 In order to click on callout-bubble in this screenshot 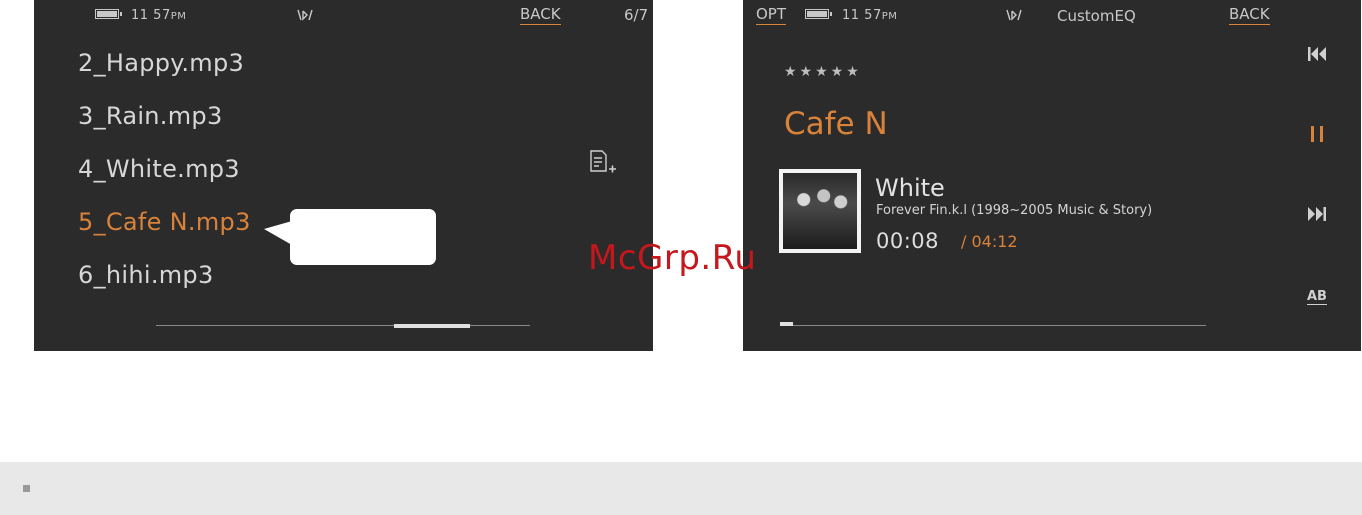, I will do `click(350, 237)`.